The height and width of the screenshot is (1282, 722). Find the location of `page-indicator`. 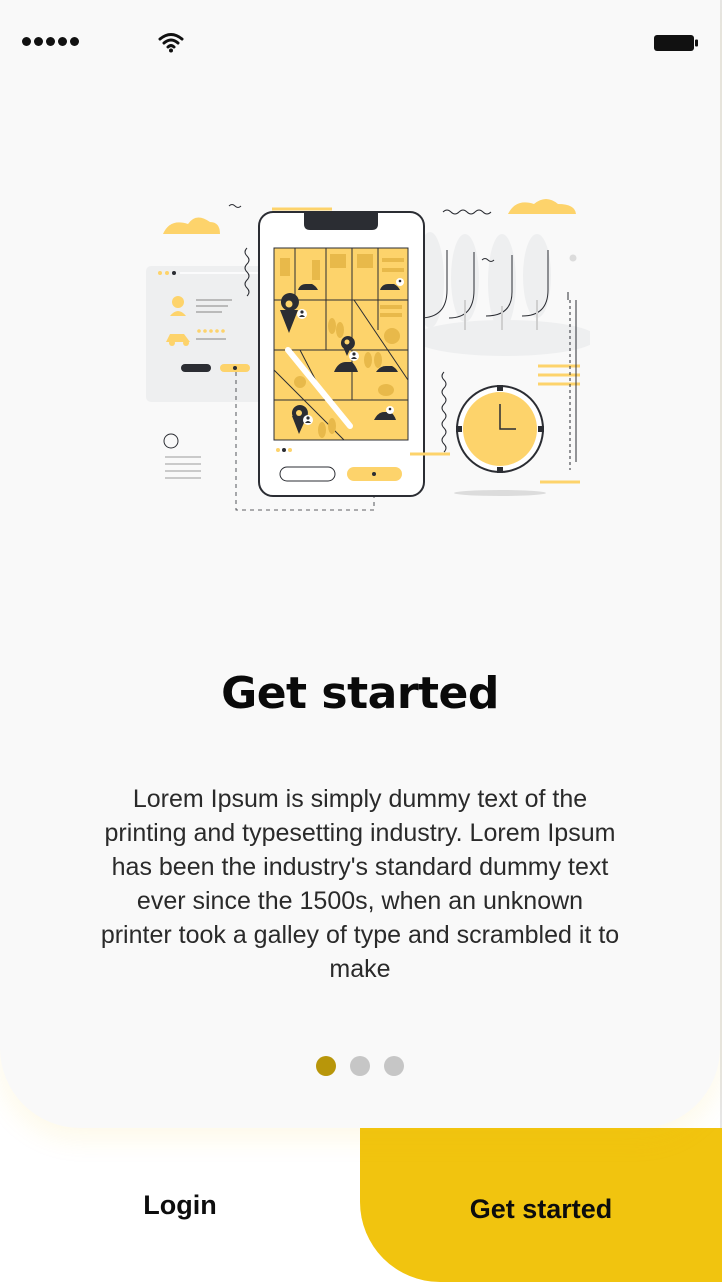

page-indicator is located at coordinates (360, 1066).